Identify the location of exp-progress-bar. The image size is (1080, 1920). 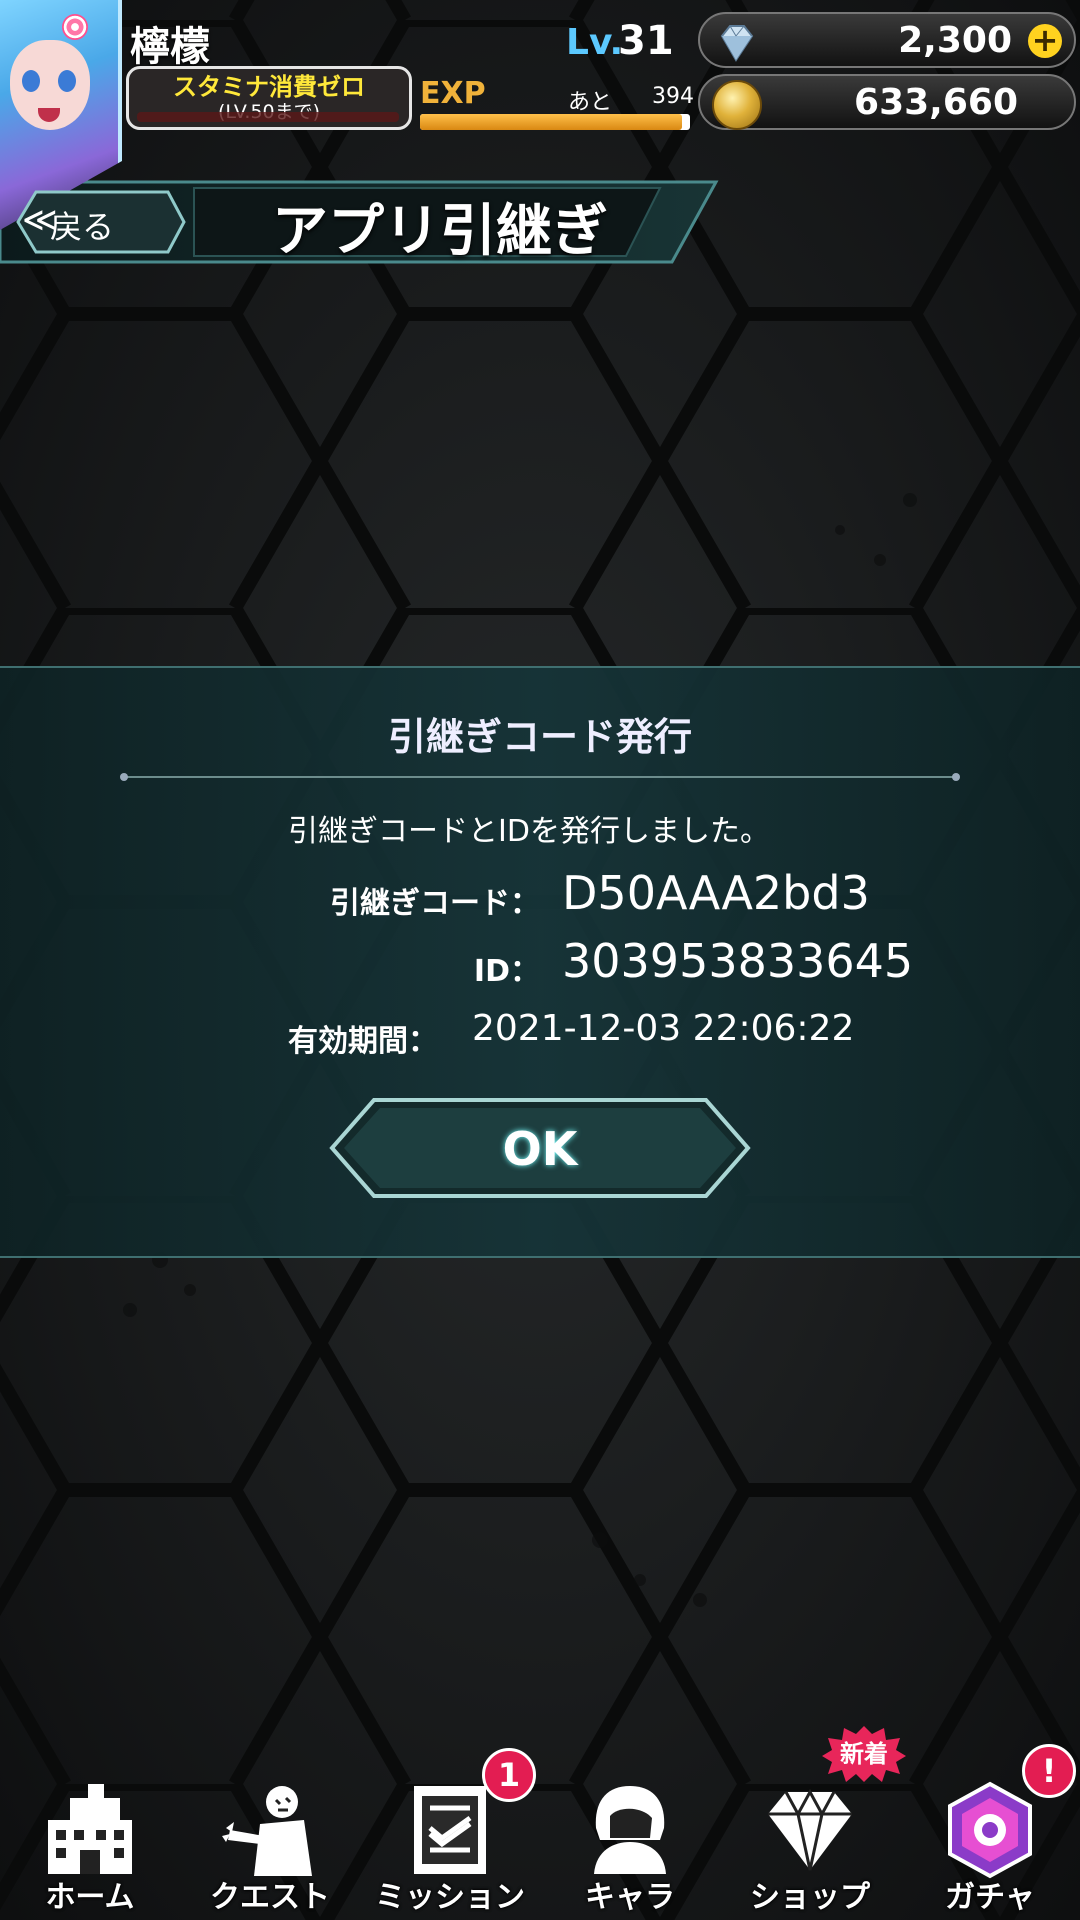
(555, 122).